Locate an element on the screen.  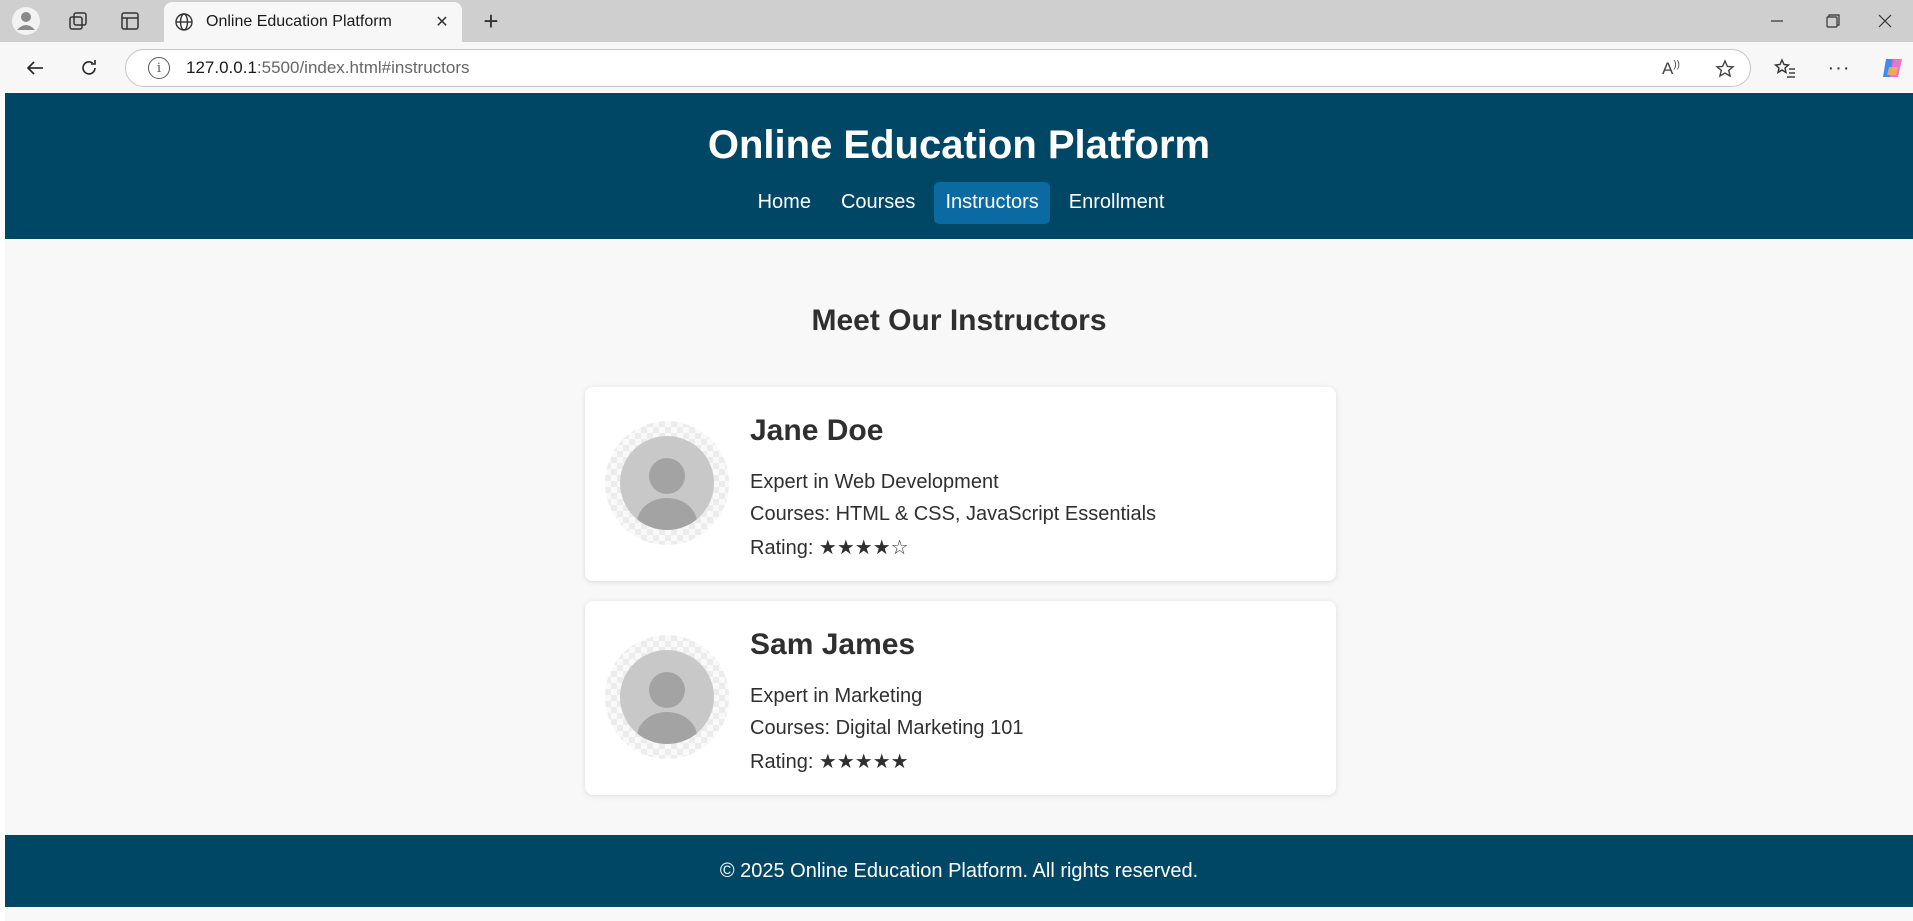
read-aloud-icon: A)) is located at coordinates (1671, 69).